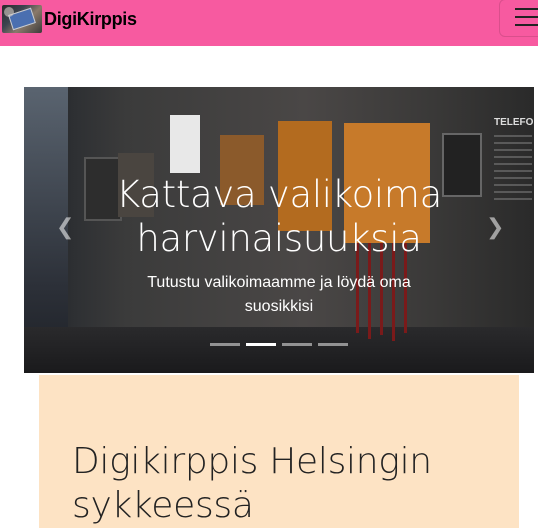 The image size is (538, 528). I want to click on carousel-title: Kattava valikoima harvinaisuuksia, so click(279, 216).